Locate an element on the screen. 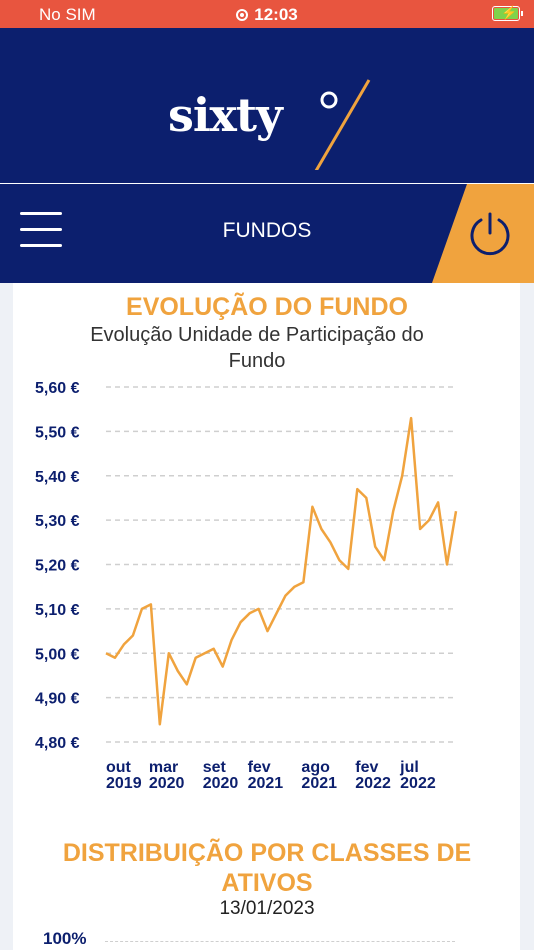  power-icon is located at coordinates (490, 234).